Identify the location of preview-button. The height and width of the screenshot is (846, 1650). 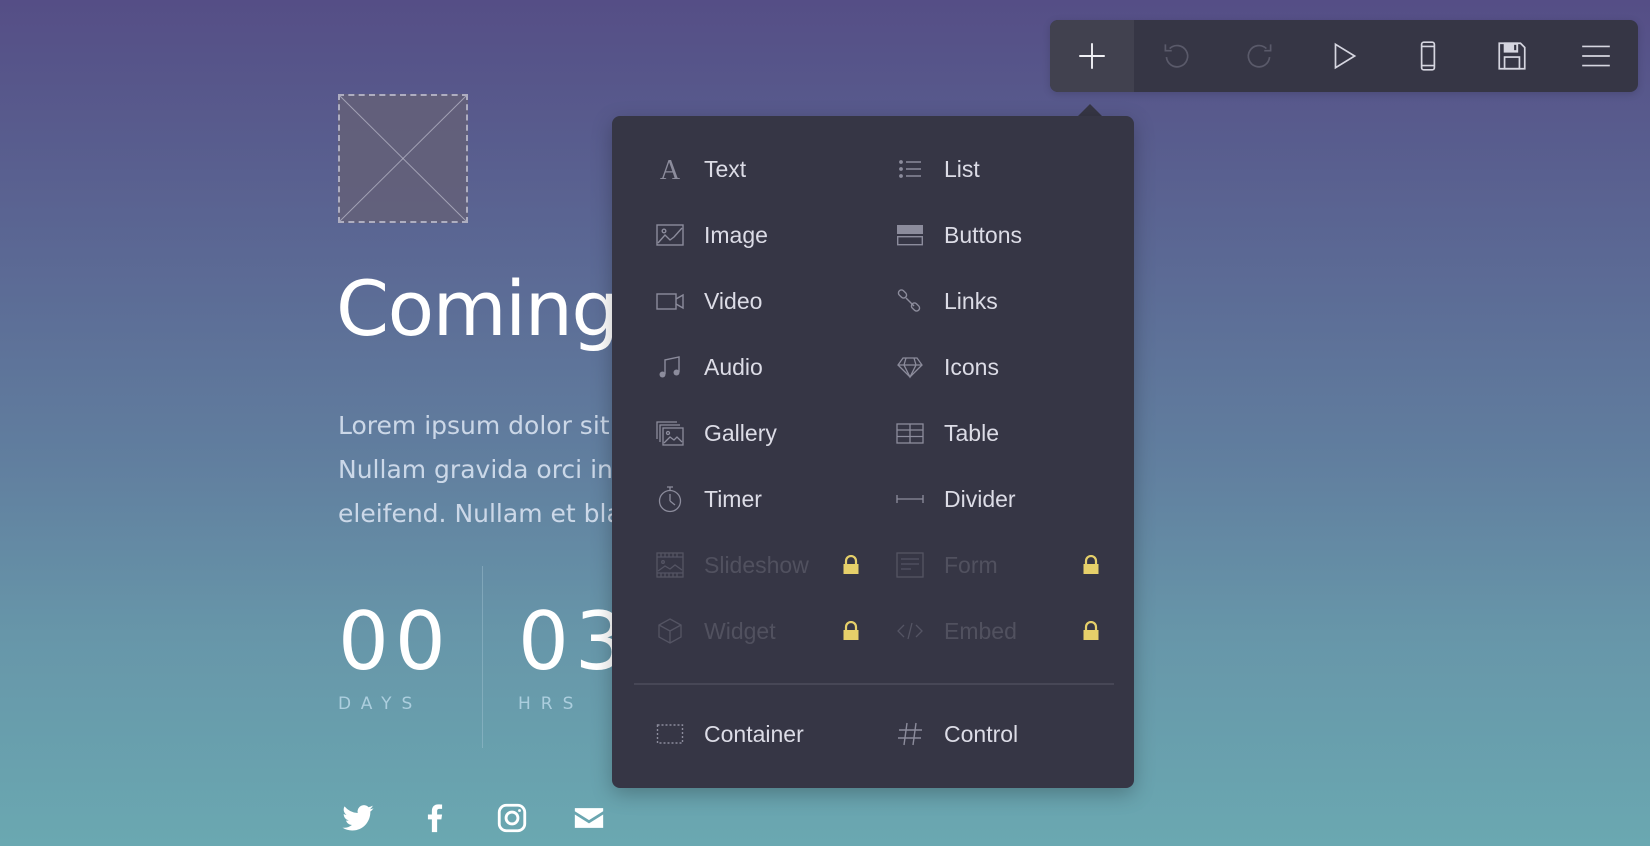
(1344, 56).